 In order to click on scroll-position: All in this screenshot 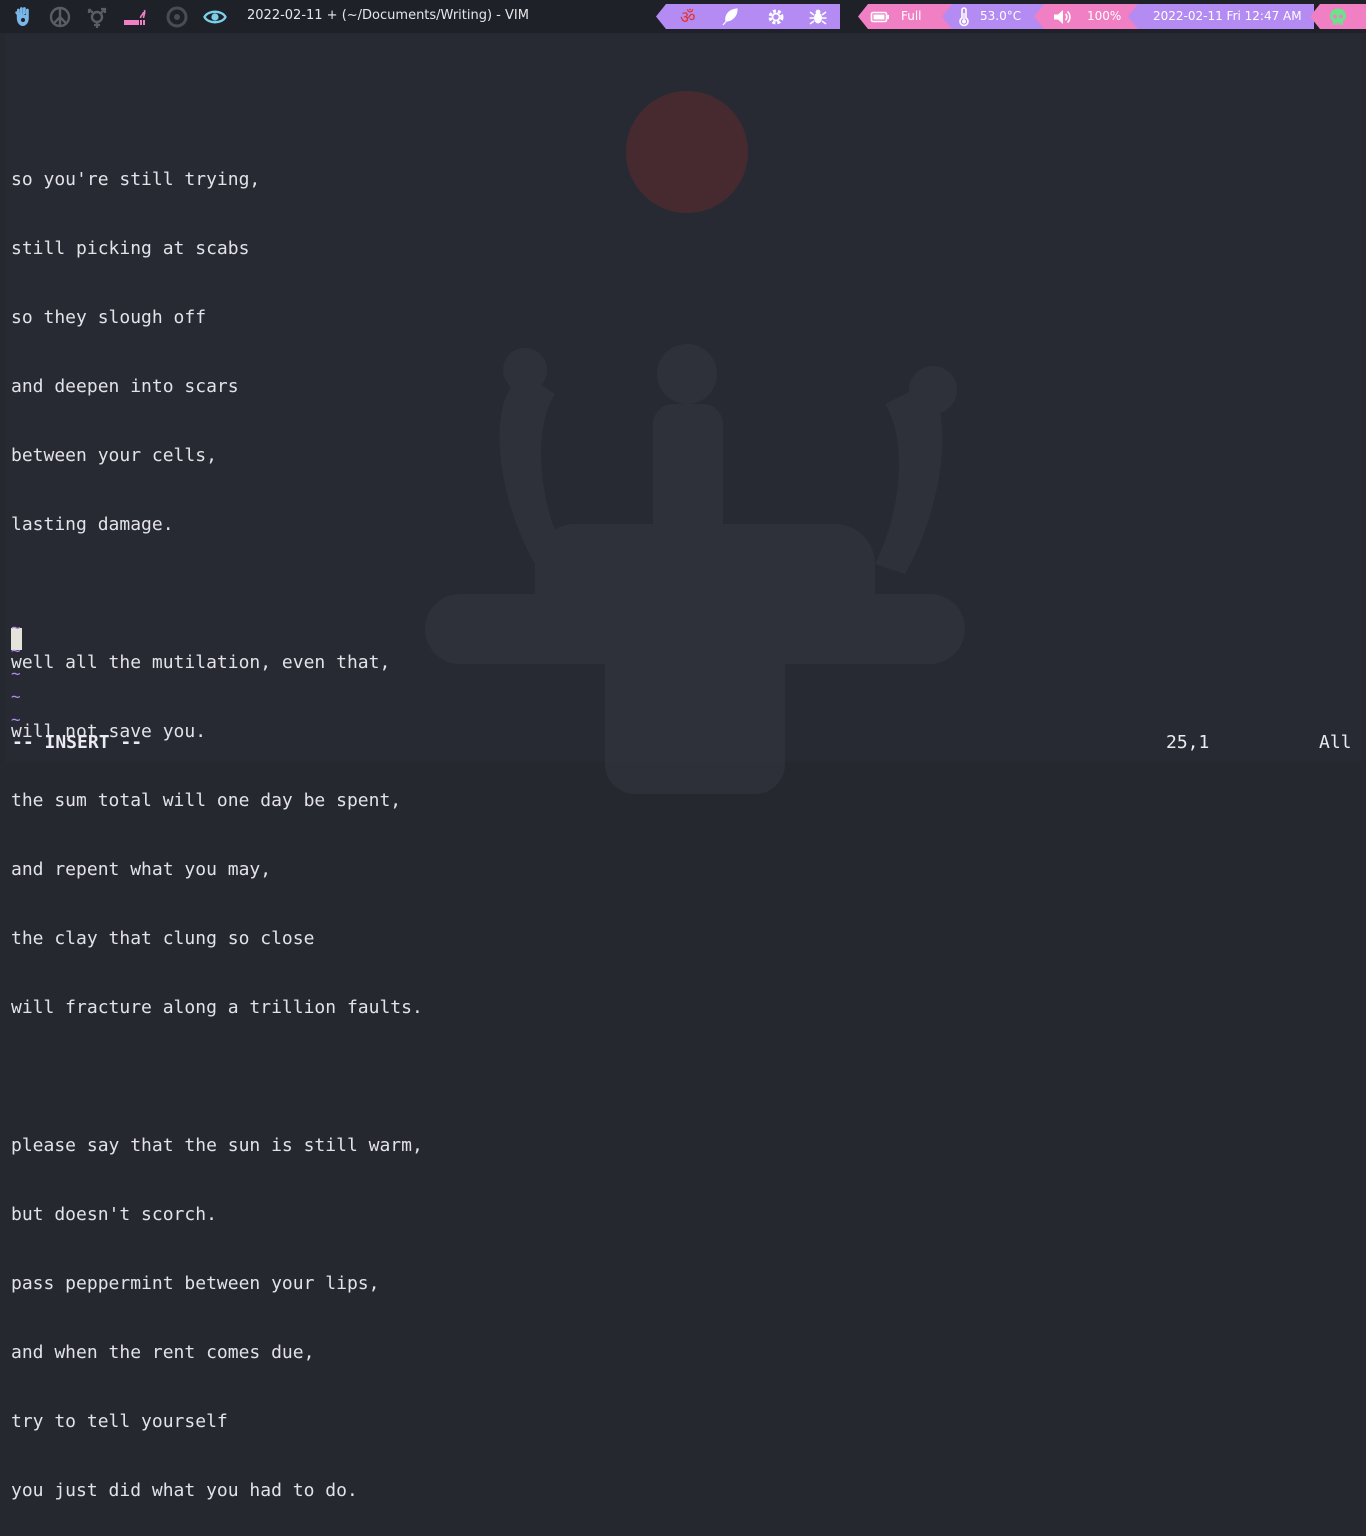, I will do `click(1335, 742)`.